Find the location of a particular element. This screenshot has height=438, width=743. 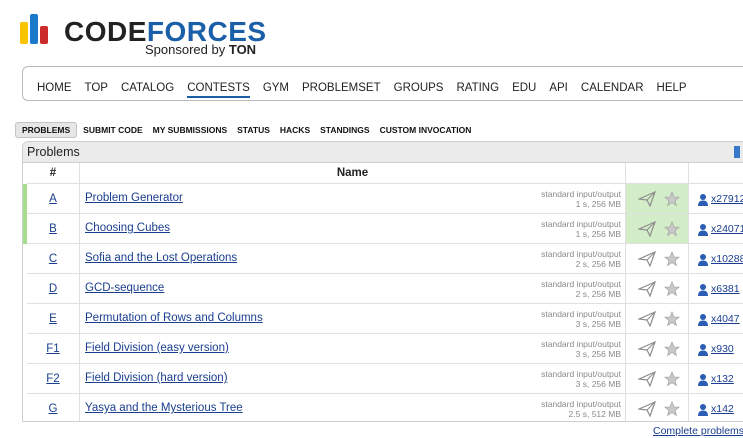

problem-index-link: B is located at coordinates (53, 229).